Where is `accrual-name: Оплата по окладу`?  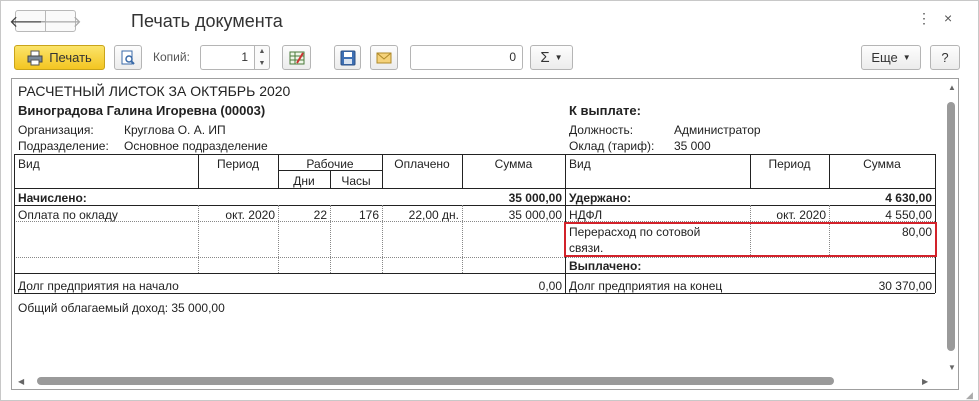
accrual-name: Оплата по окладу is located at coordinates (68, 215).